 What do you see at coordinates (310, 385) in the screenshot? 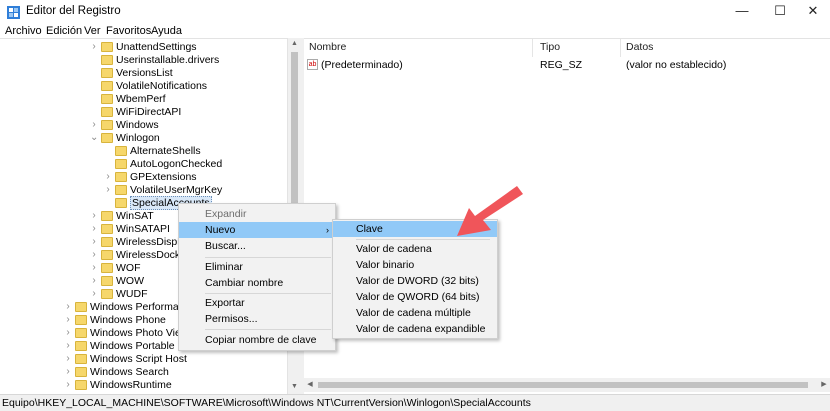
I see `scroll-left-icon: ◀` at bounding box center [310, 385].